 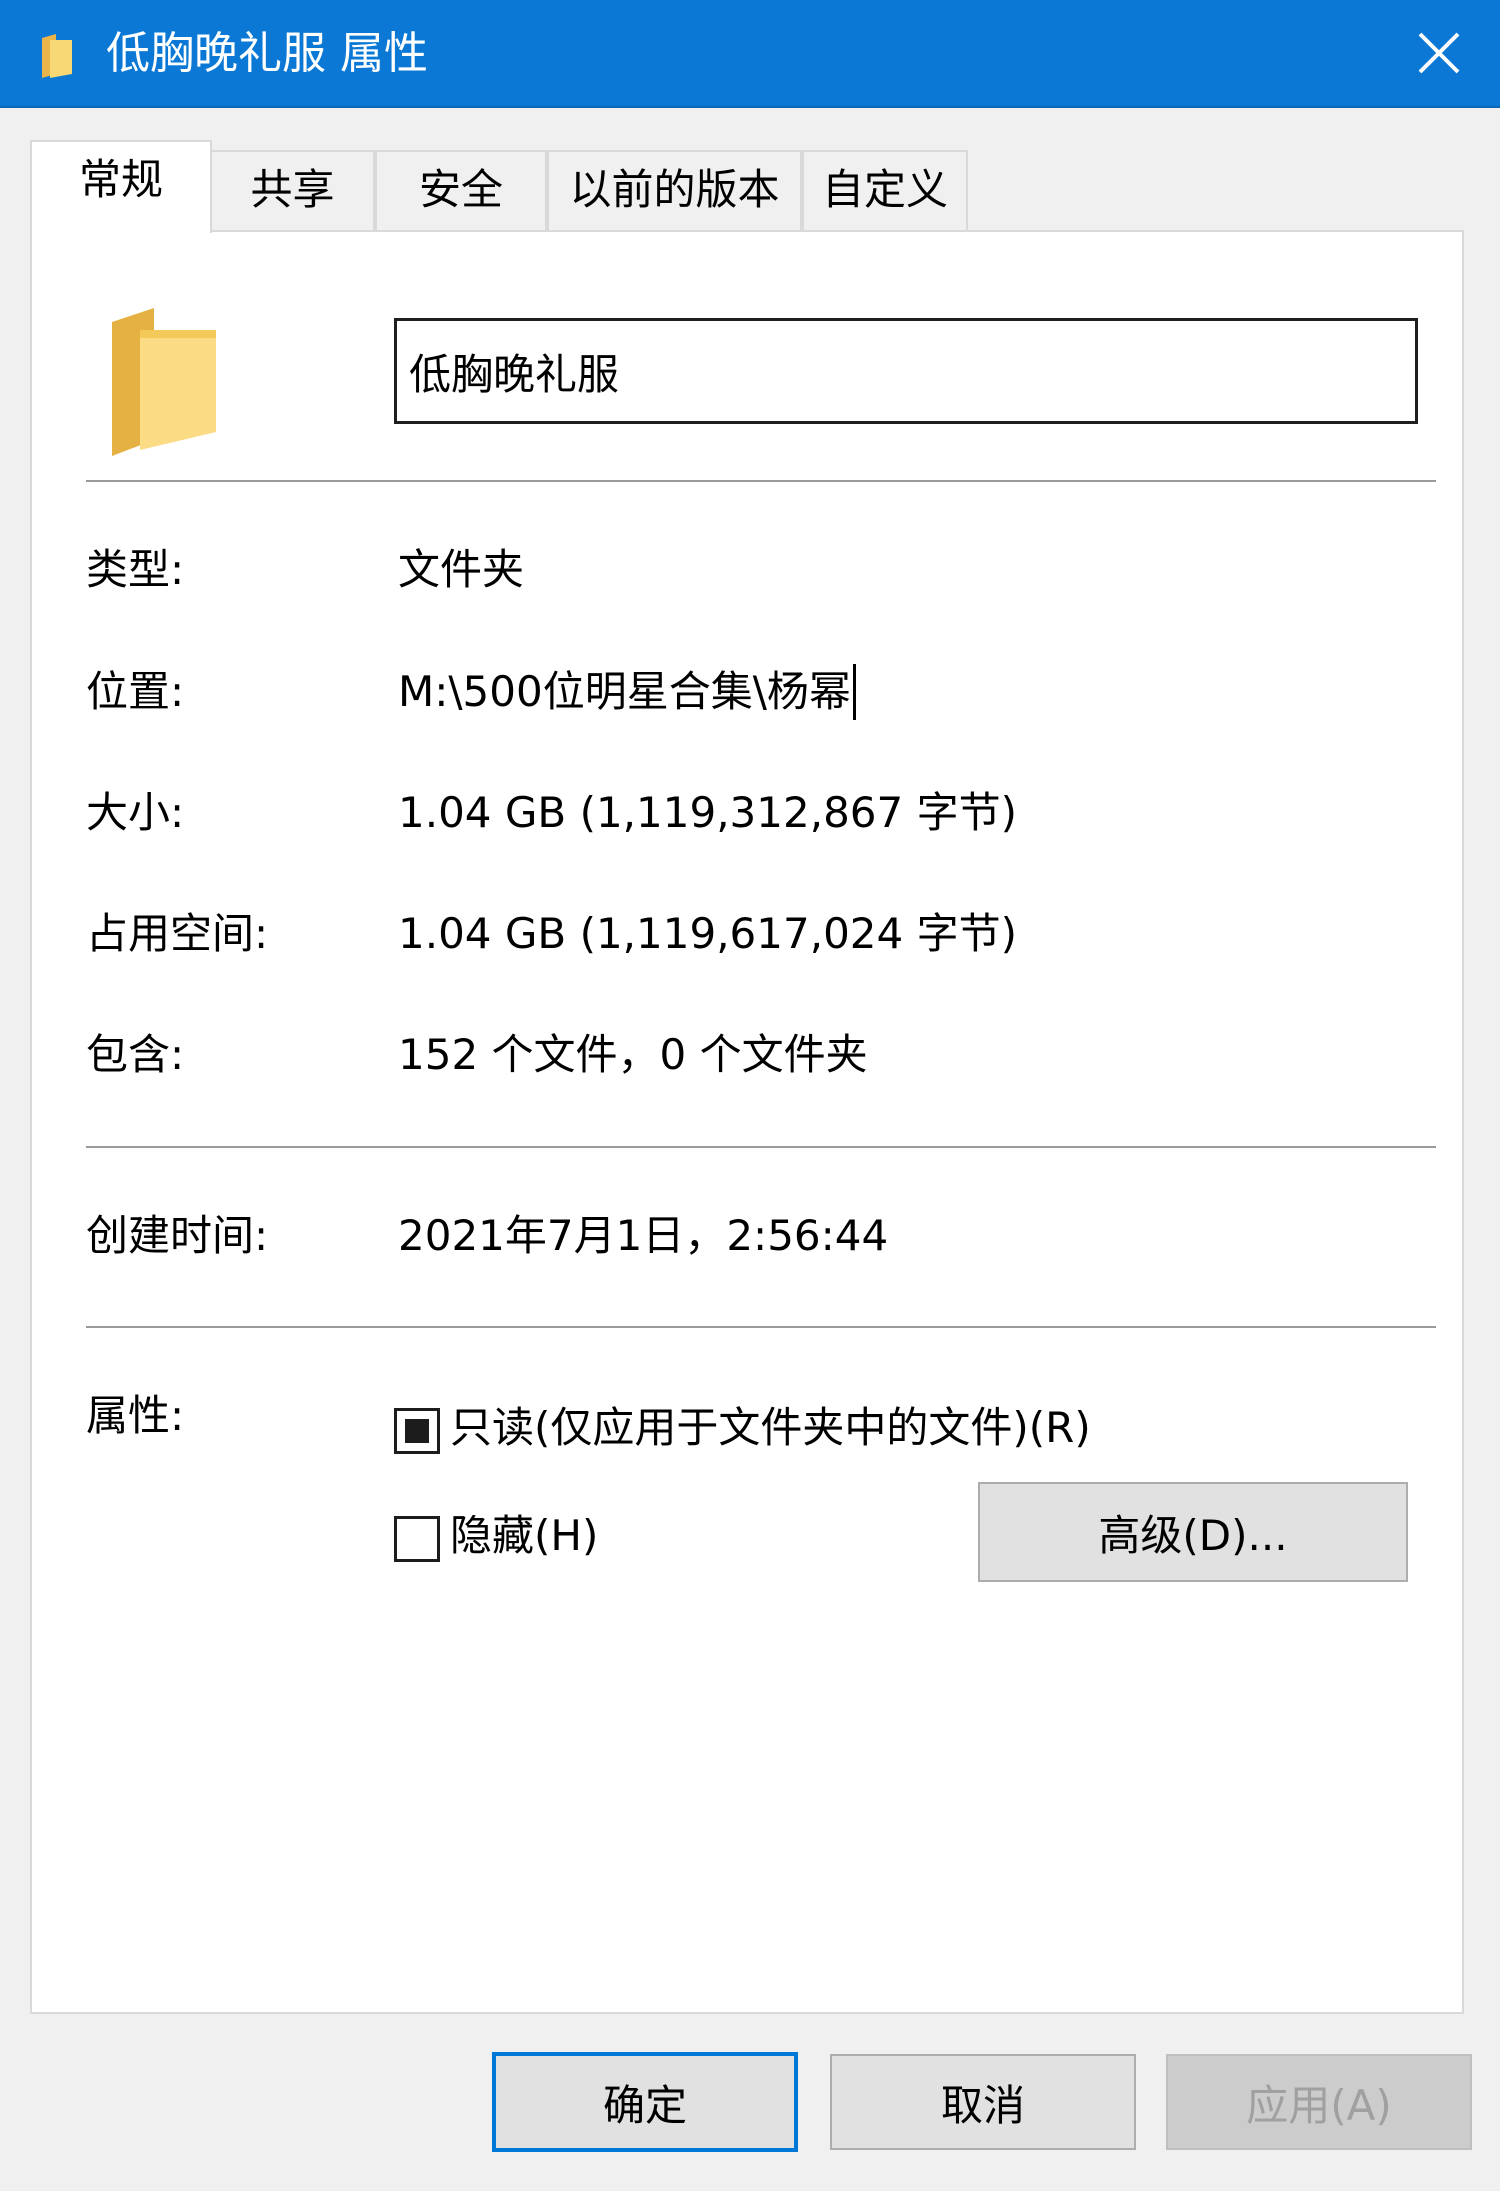 What do you see at coordinates (135, 1415) in the screenshot?
I see `attributes-label: 属性:` at bounding box center [135, 1415].